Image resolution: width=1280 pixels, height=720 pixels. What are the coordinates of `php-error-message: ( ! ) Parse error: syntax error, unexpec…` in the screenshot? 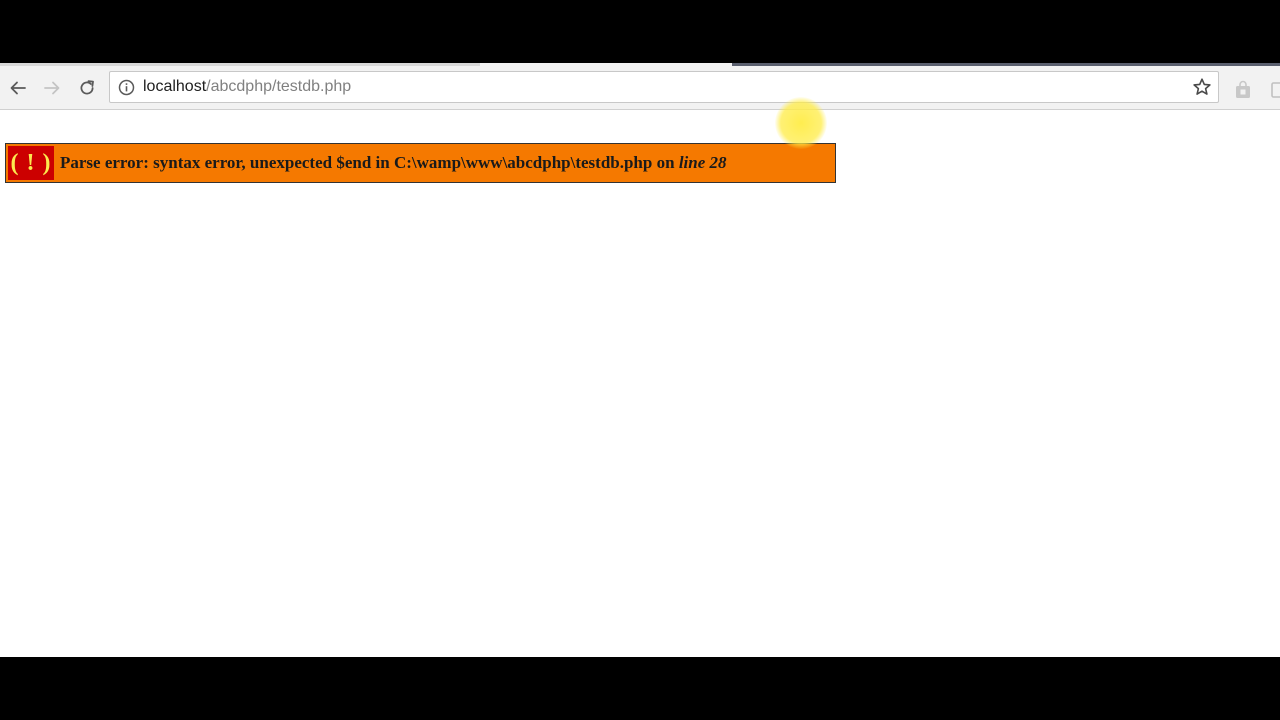 It's located at (420, 163).